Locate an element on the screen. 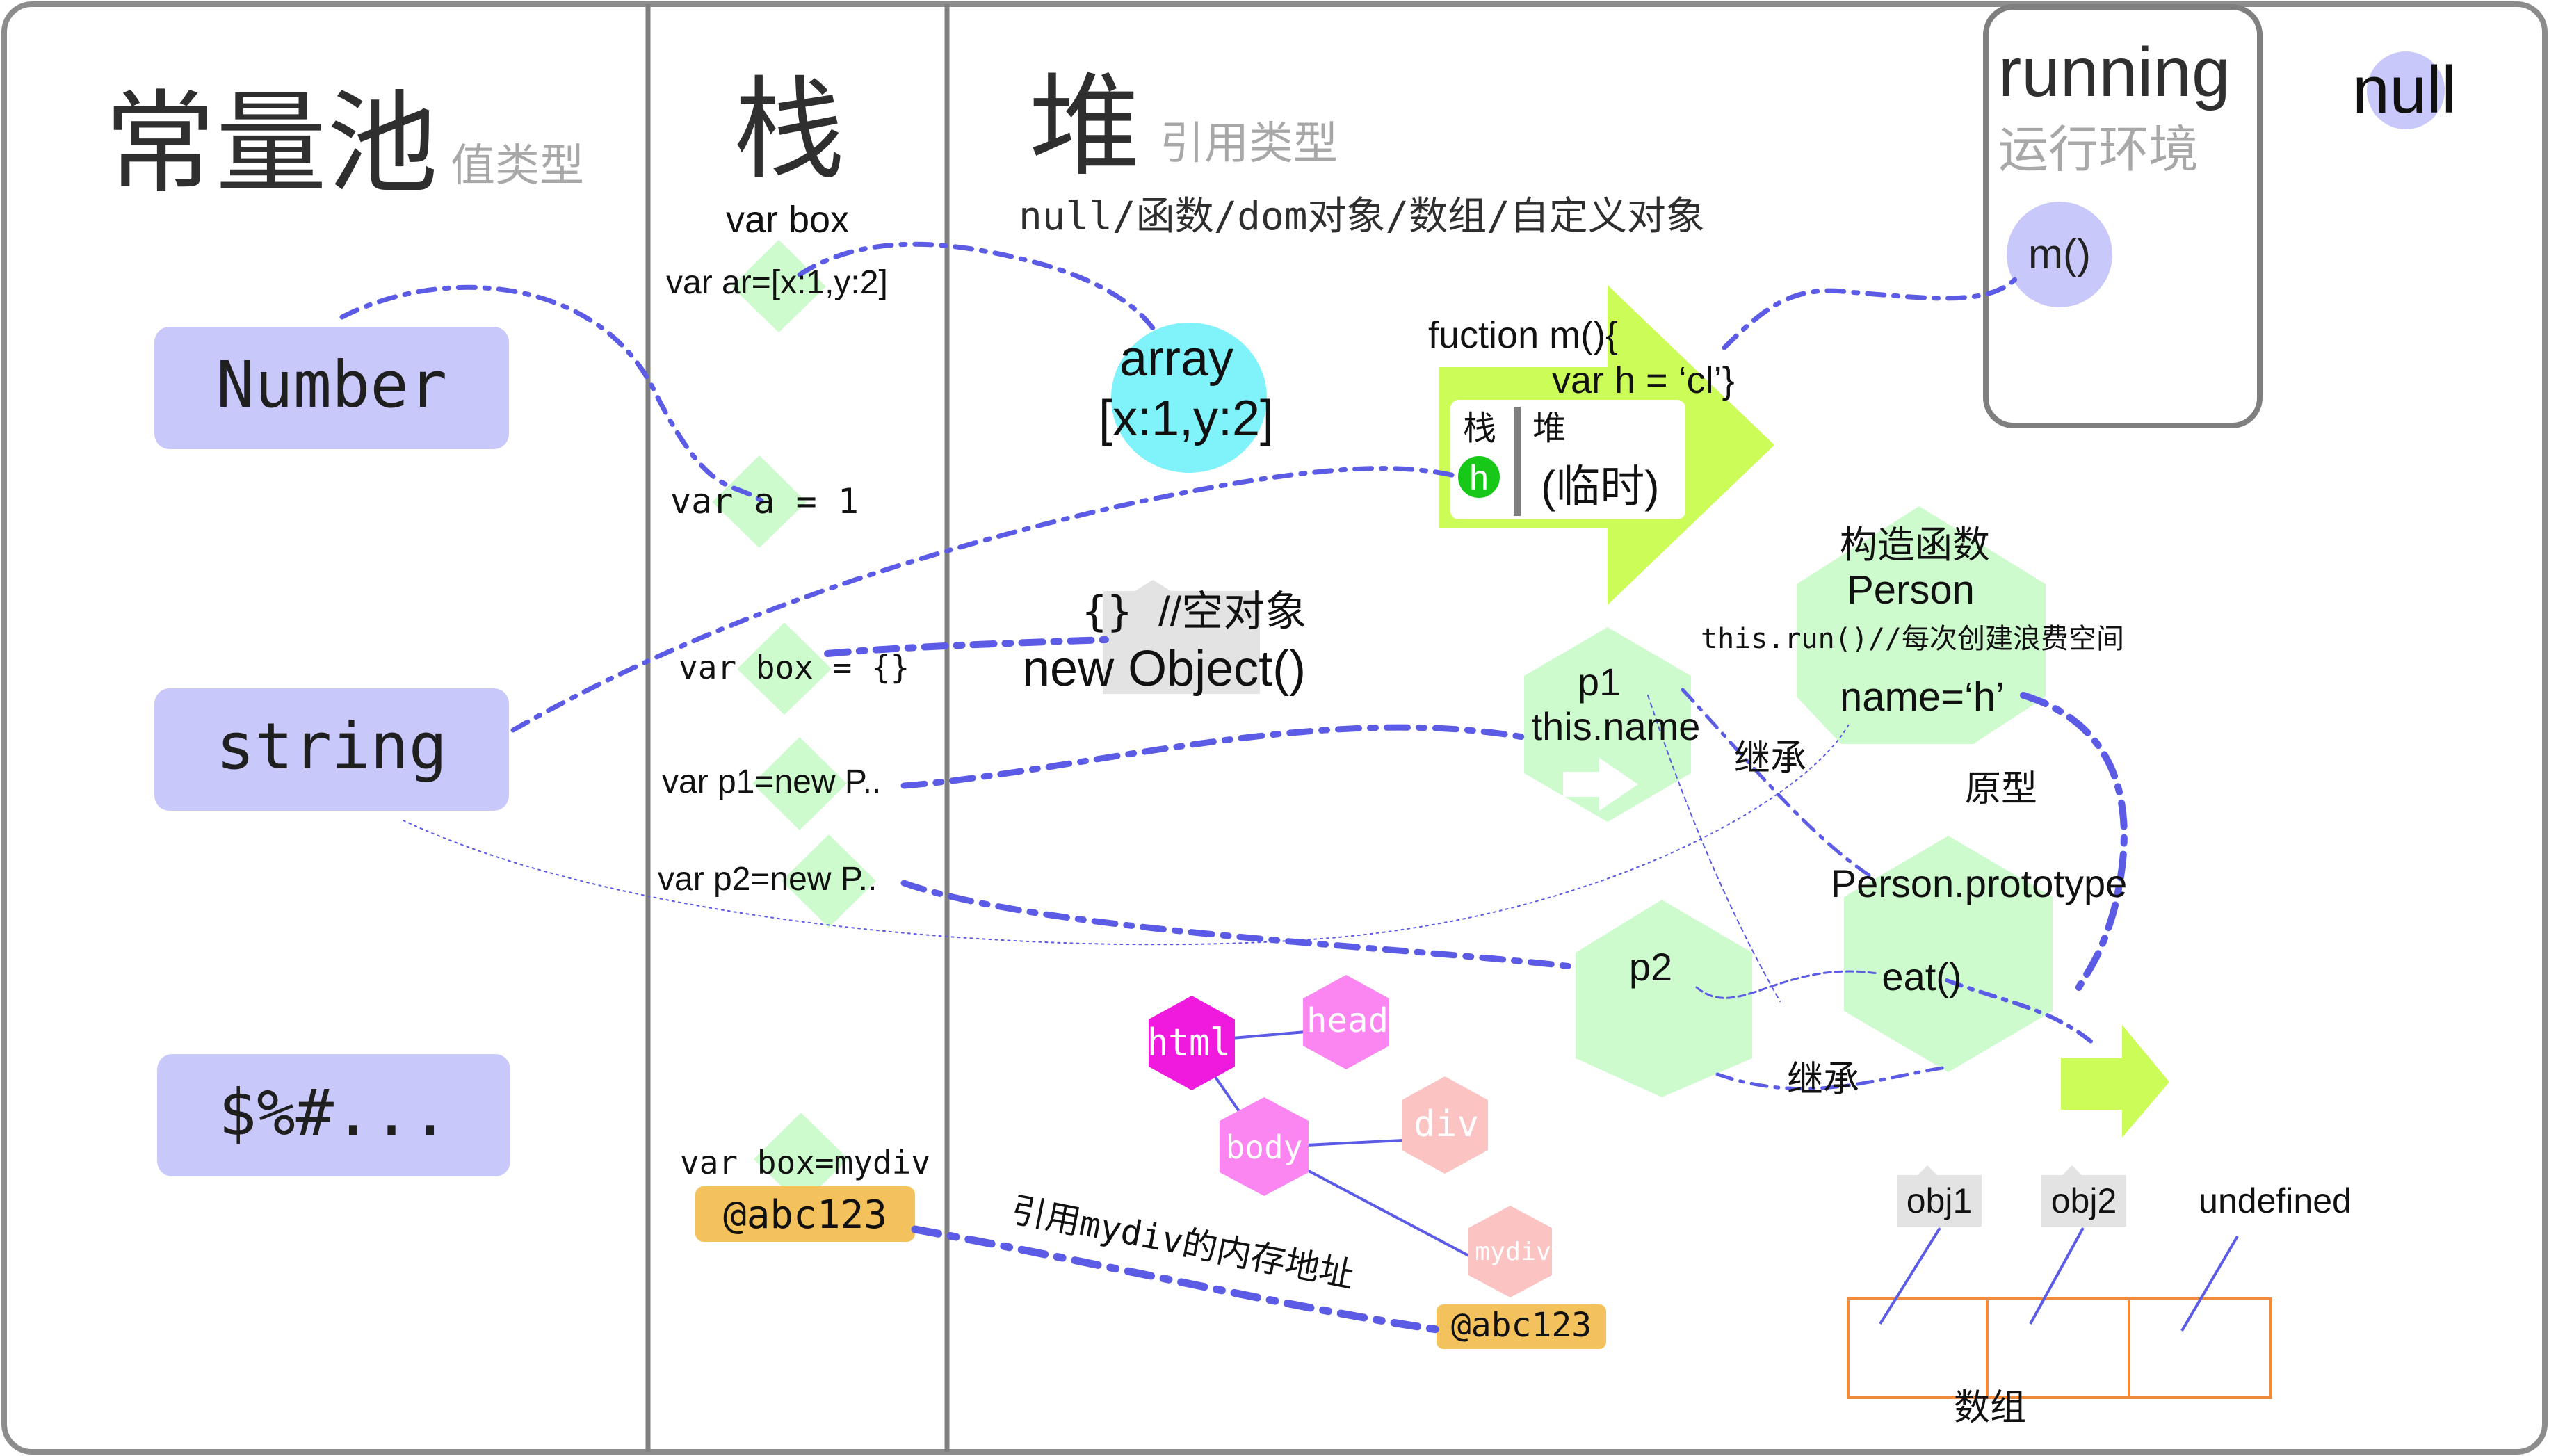  stack-var-obj: var box = {} is located at coordinates (794, 667).